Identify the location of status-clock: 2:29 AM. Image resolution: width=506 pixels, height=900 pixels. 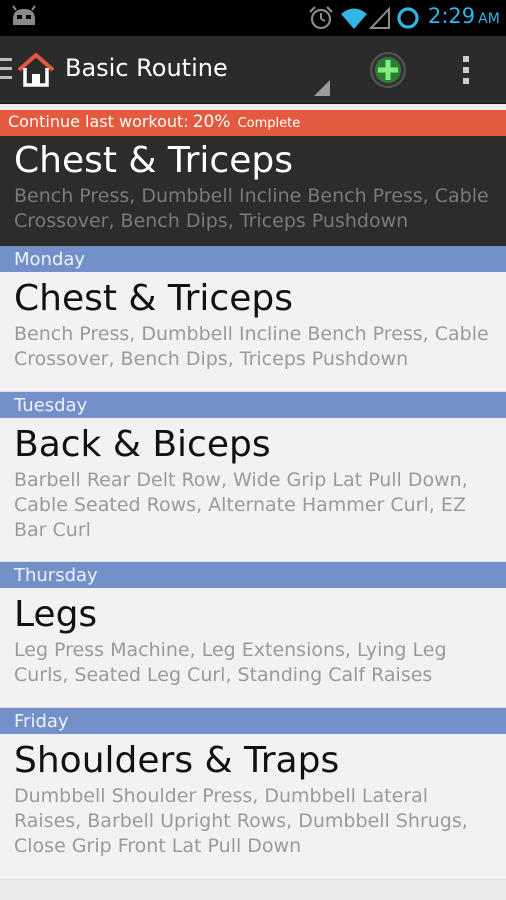
(464, 16).